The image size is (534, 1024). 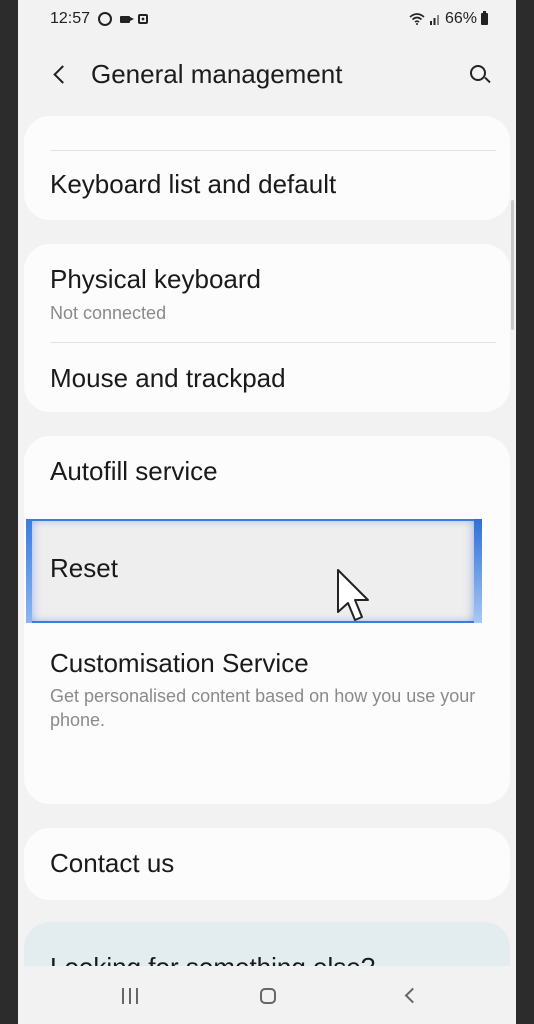 What do you see at coordinates (179, 663) in the screenshot?
I see `customisation-service-label: Customisation Service` at bounding box center [179, 663].